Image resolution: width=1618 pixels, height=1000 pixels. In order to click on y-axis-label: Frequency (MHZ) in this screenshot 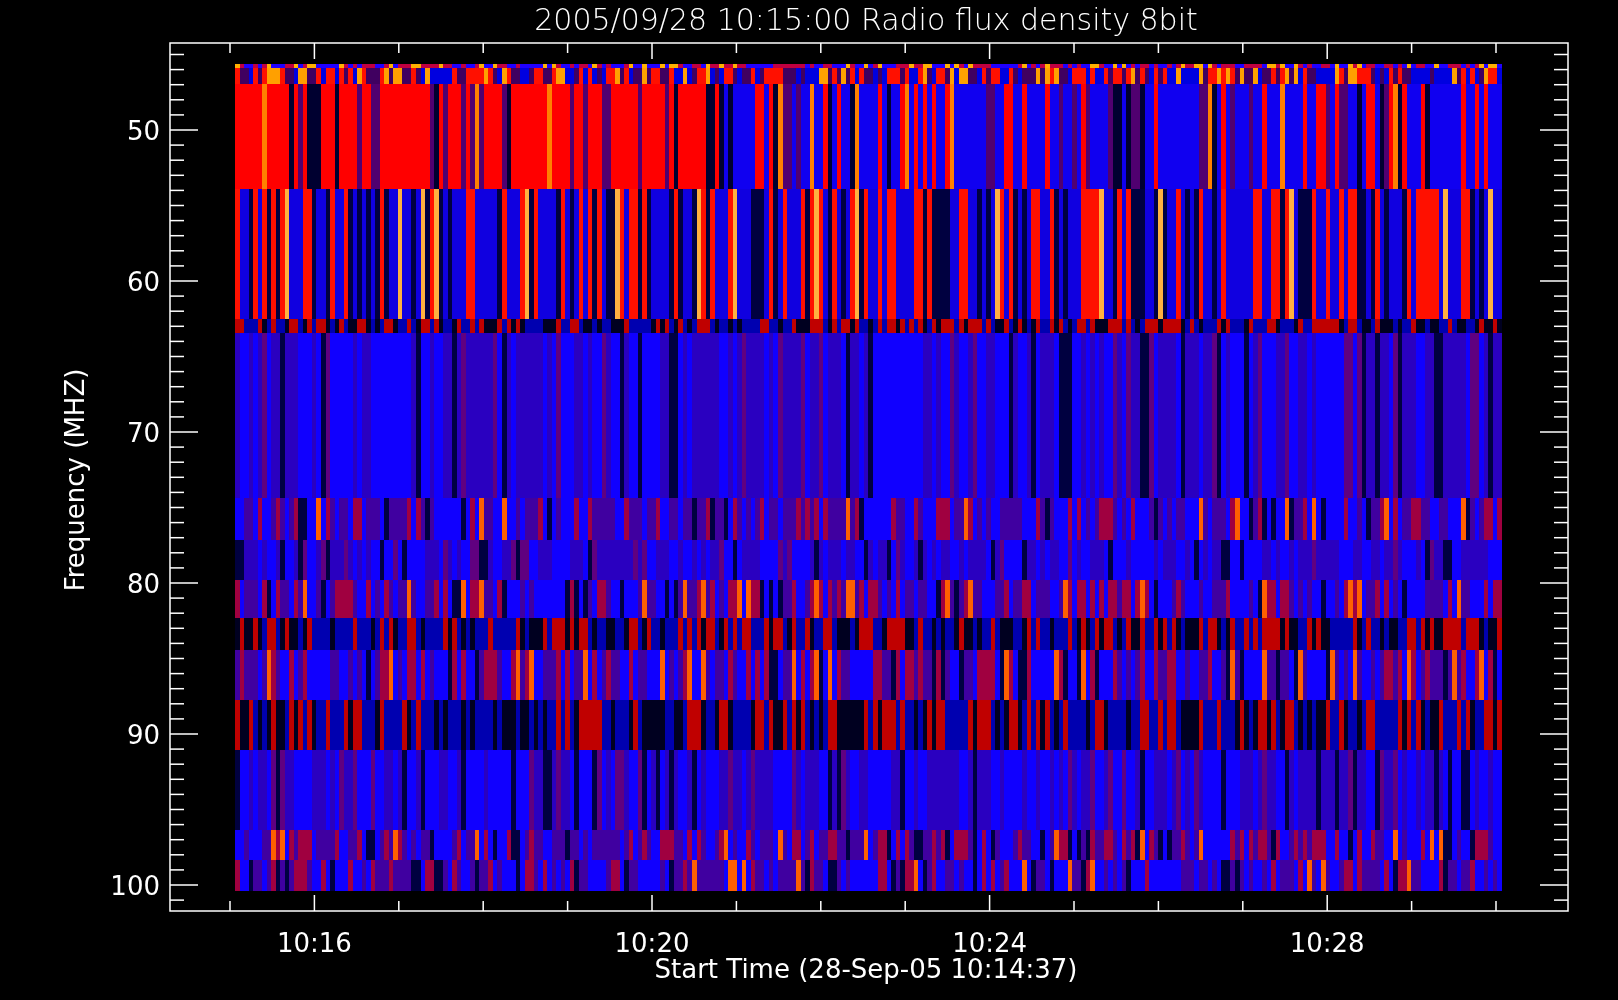, I will do `click(75, 480)`.